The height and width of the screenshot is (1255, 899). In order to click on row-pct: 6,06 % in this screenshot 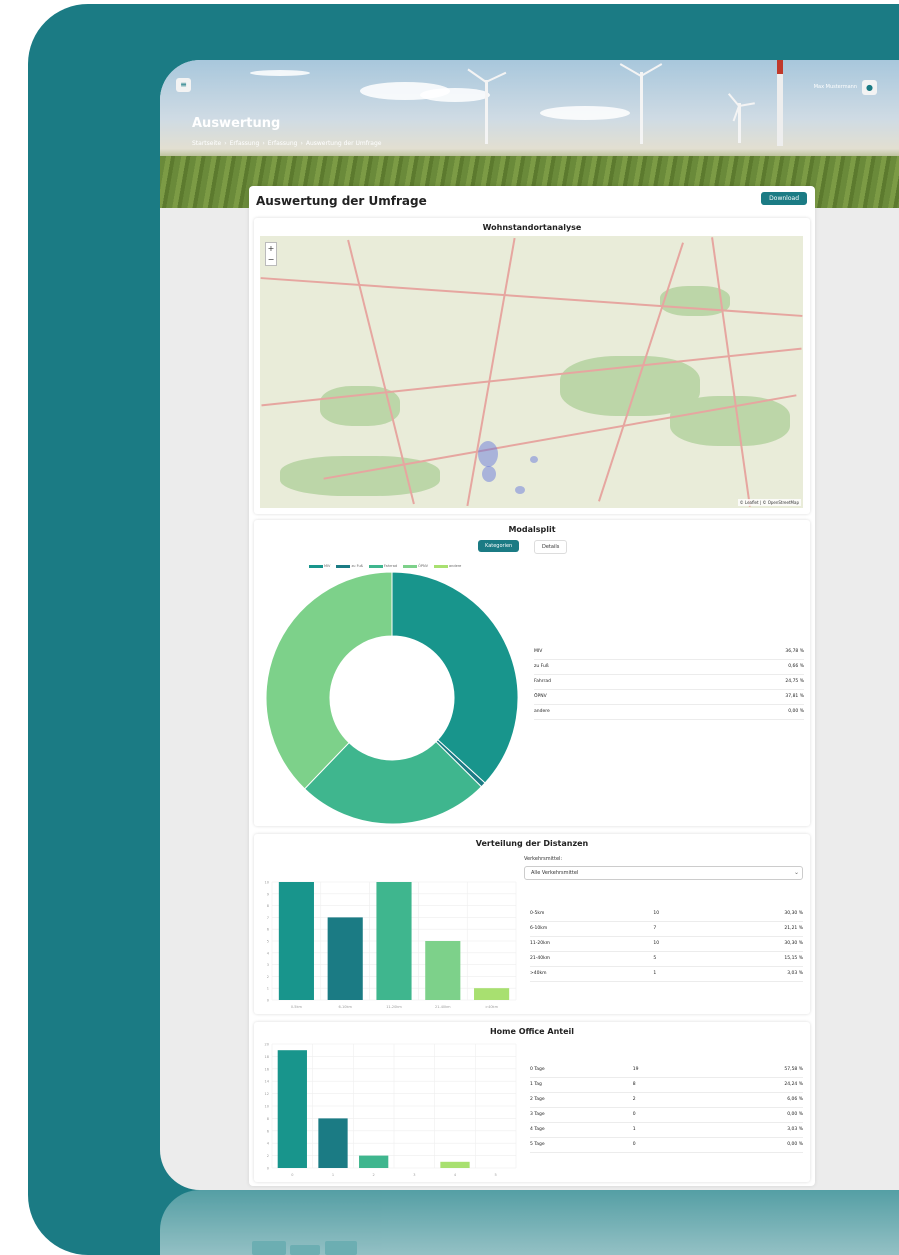, I will do `click(737, 1100)`.